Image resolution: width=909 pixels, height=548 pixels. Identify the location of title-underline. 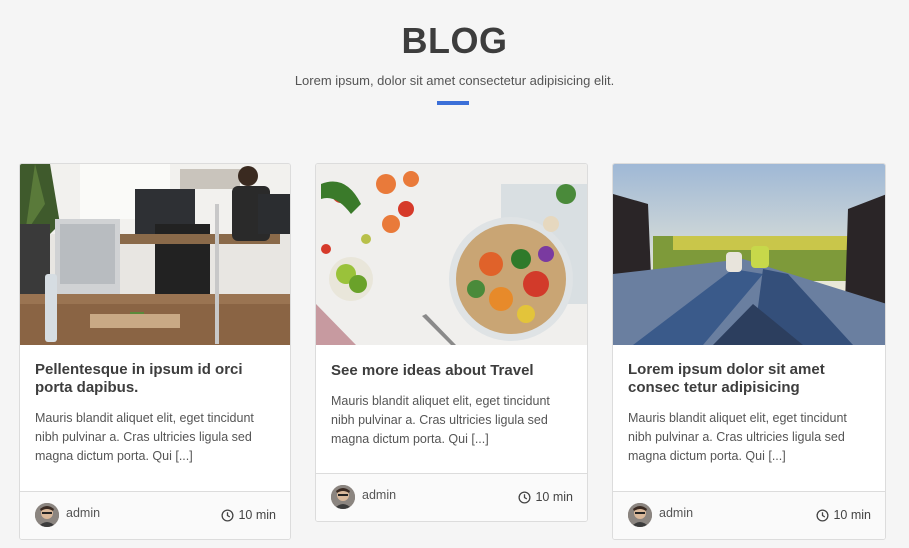
(453, 103).